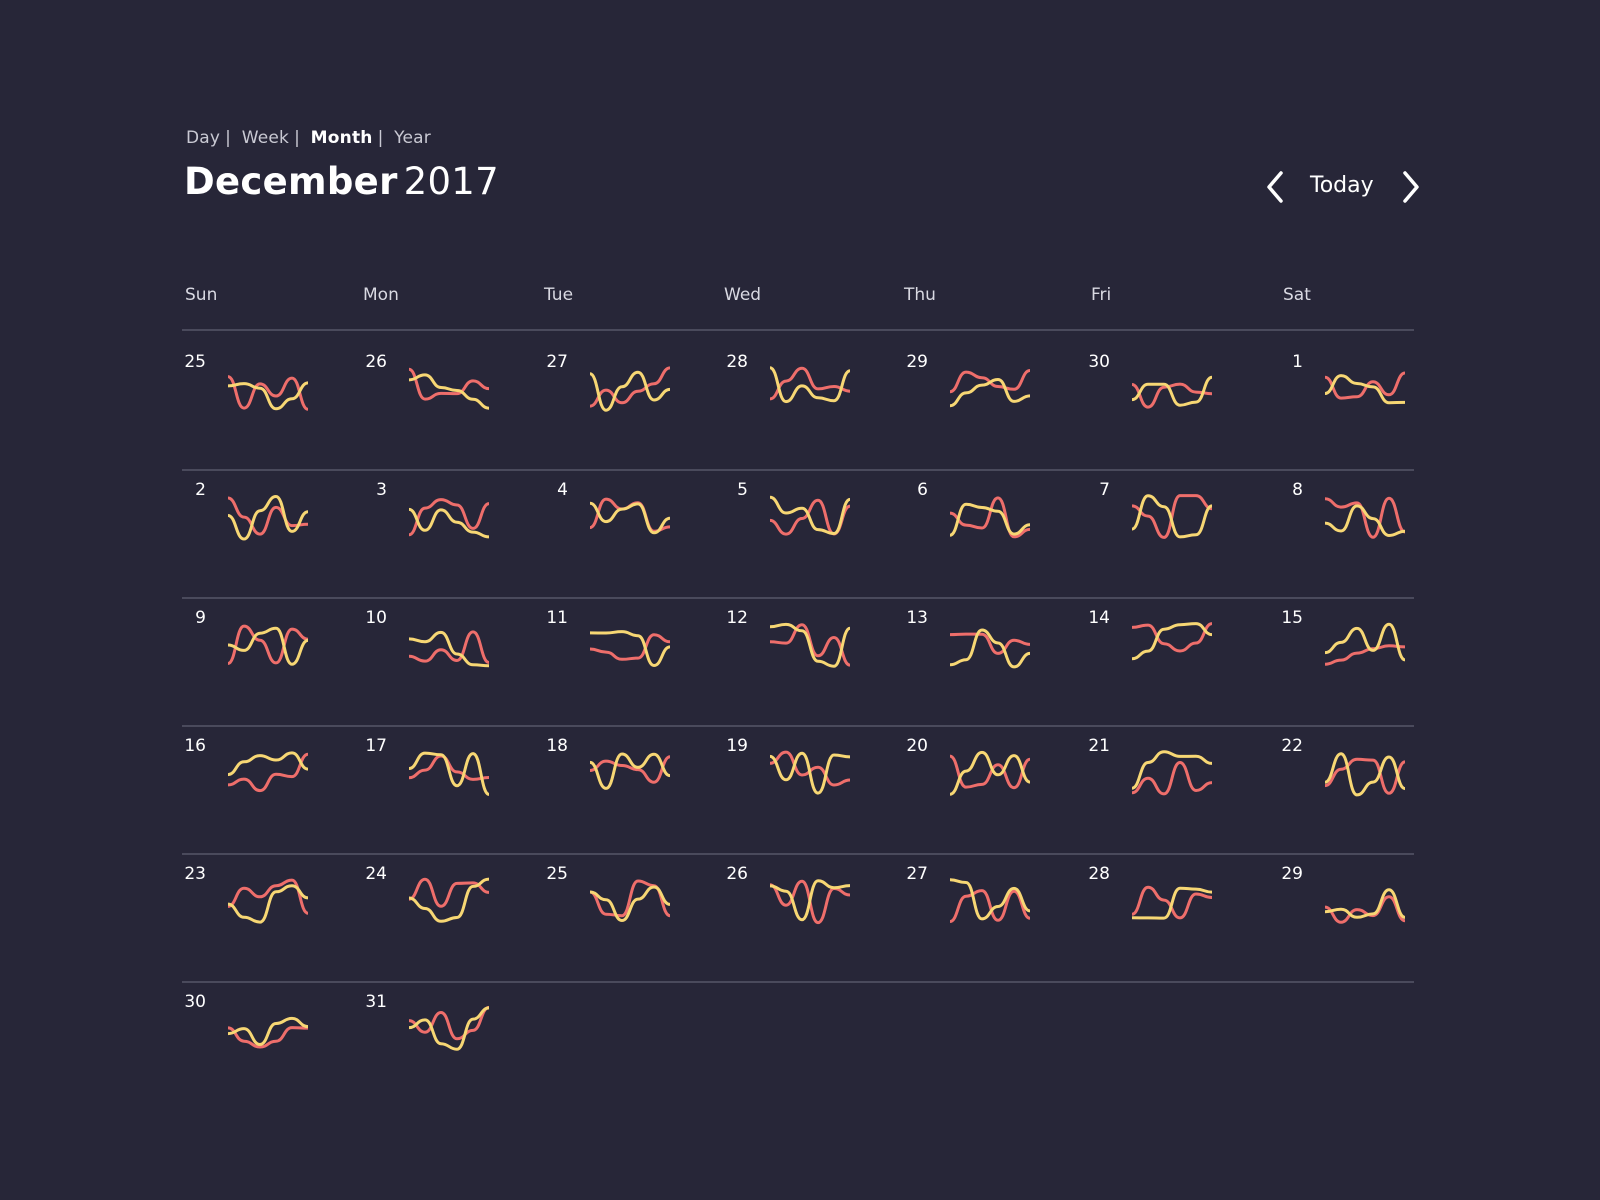 The image size is (1600, 1200). I want to click on day-number: 2, so click(200, 490).